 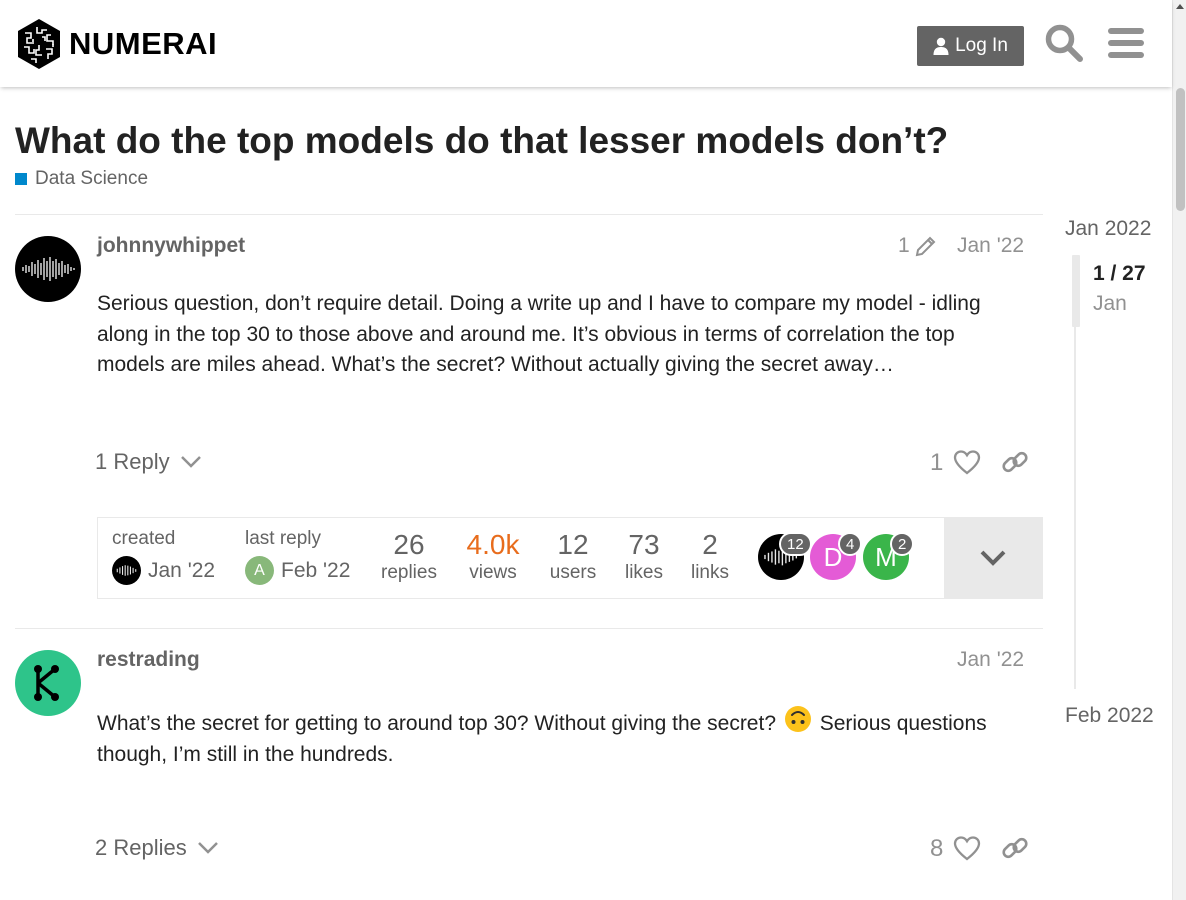 I want to click on stat-label: likes, so click(x=643, y=572).